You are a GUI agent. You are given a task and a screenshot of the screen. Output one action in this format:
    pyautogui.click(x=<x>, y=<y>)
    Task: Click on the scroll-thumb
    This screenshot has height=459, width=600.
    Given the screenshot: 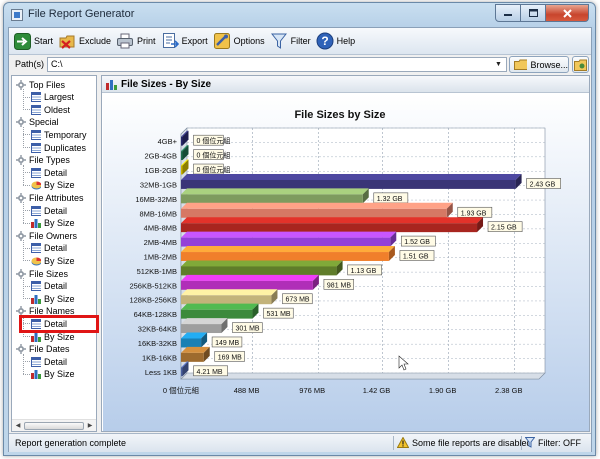 What is the action you would take?
    pyautogui.click(x=54, y=426)
    